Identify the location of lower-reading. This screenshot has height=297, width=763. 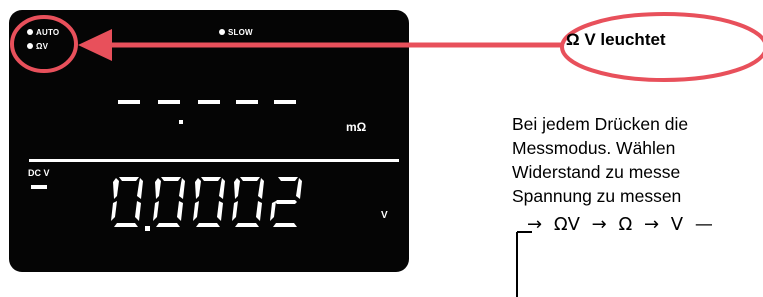
(166, 204).